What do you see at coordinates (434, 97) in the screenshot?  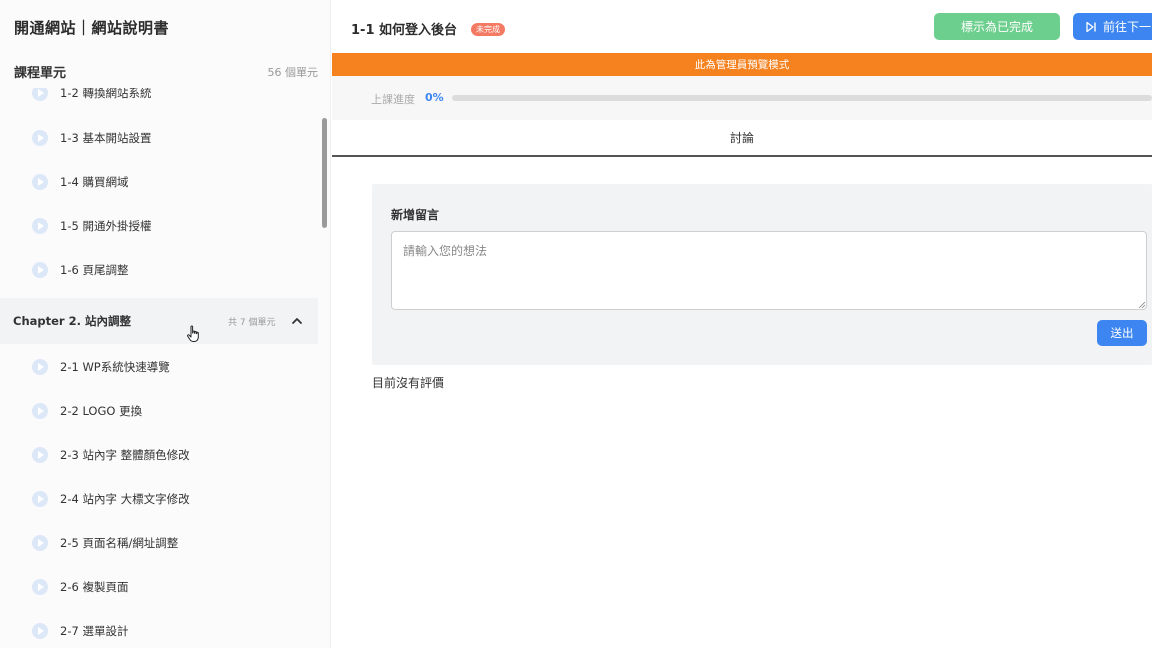 I see `progress-value: 0%` at bounding box center [434, 97].